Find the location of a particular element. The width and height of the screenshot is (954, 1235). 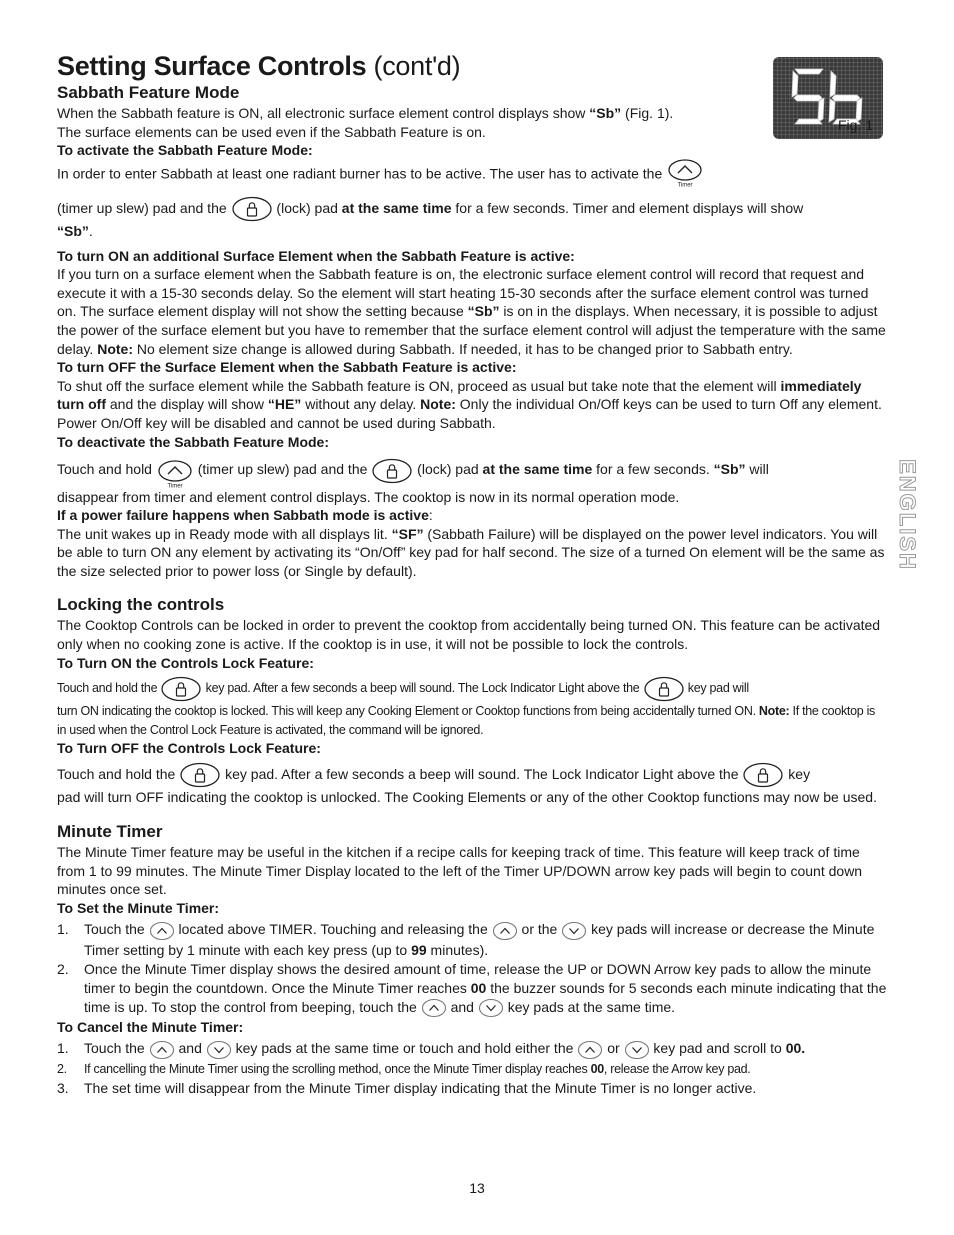

page-title: Setting Surface Controls (cont'd) is located at coordinates (259, 66).